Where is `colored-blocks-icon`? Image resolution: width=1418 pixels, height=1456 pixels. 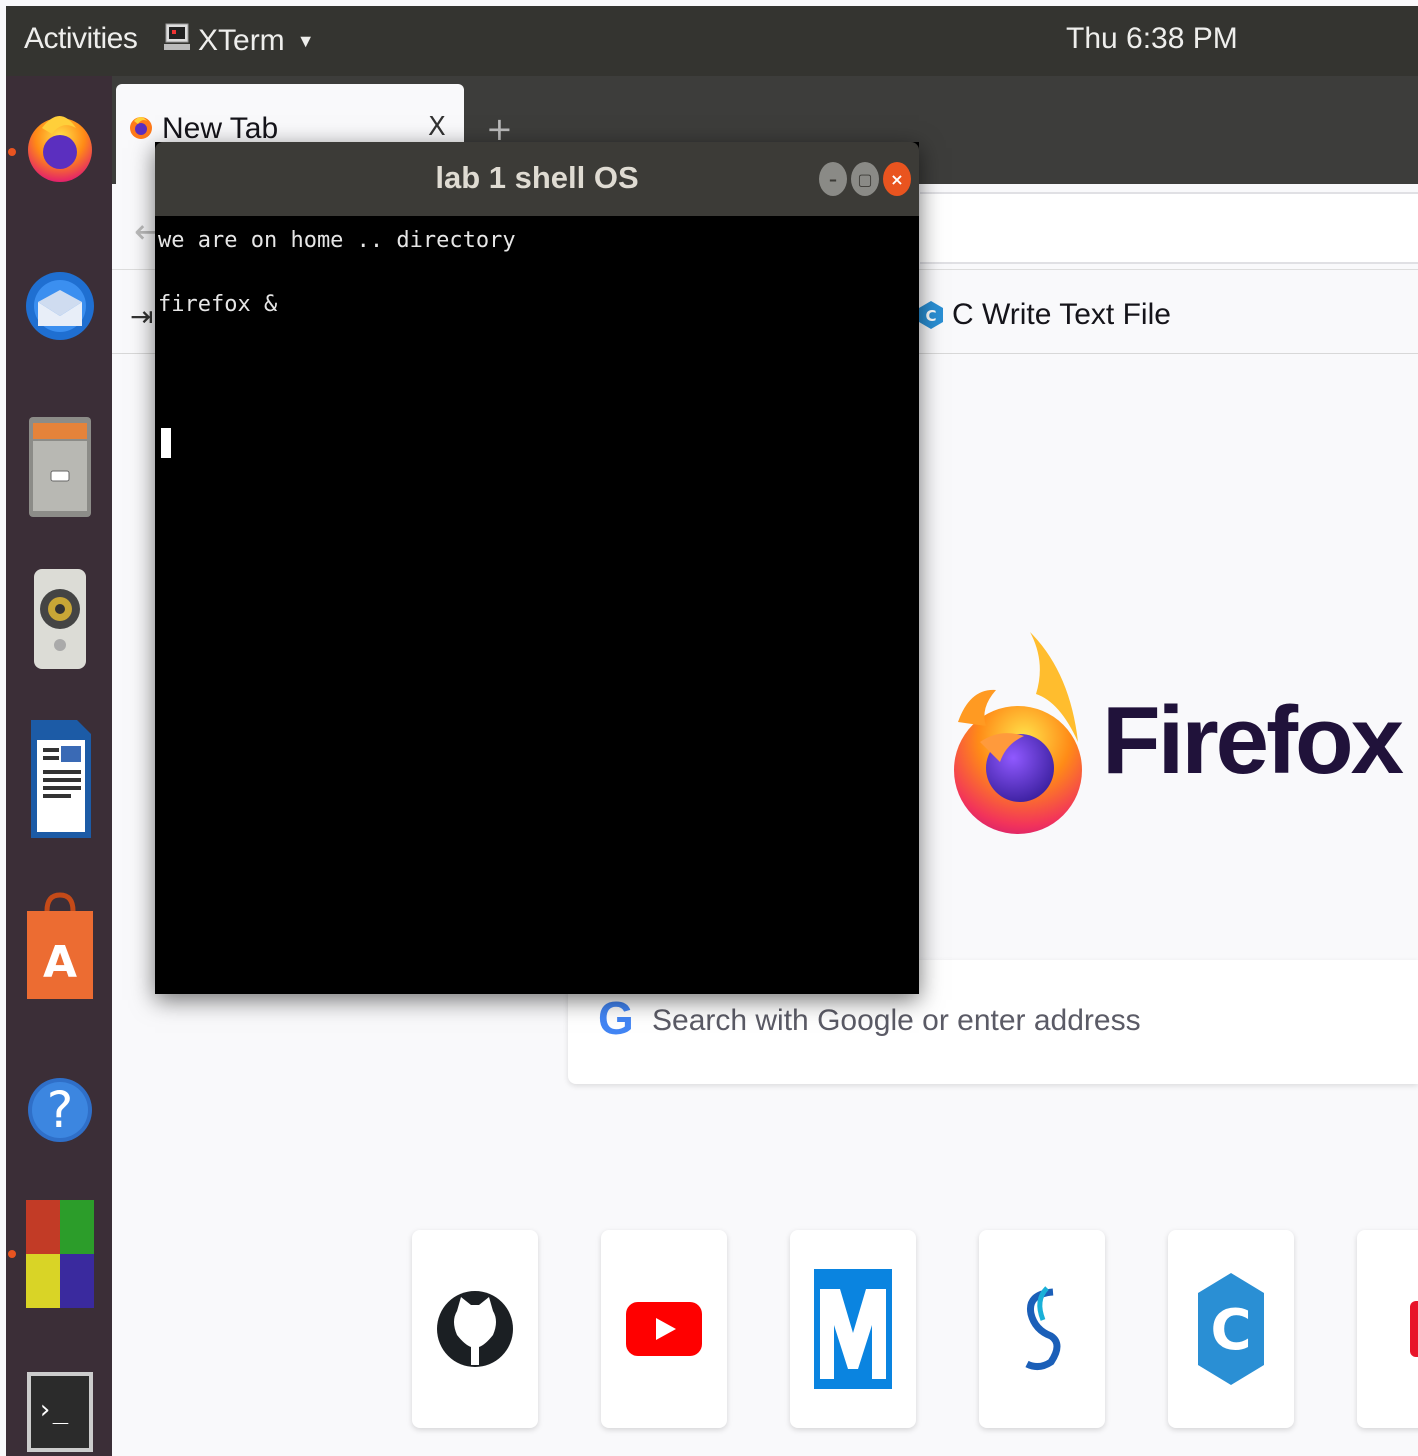 colored-blocks-icon is located at coordinates (60, 1254).